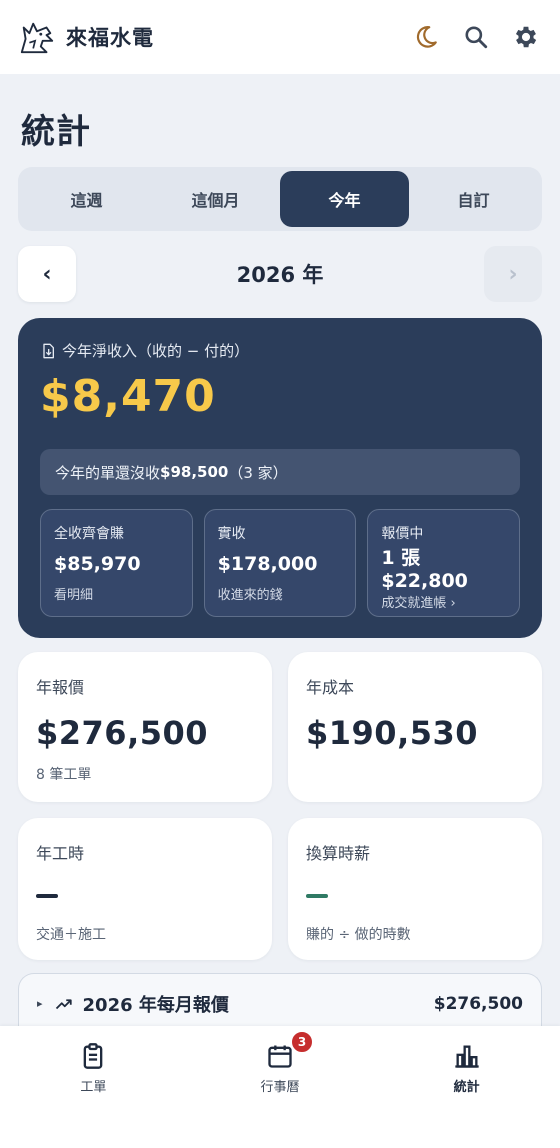  Describe the element at coordinates (478, 1003) in the screenshot. I see `monthly-quotes-total: $276,500` at that location.